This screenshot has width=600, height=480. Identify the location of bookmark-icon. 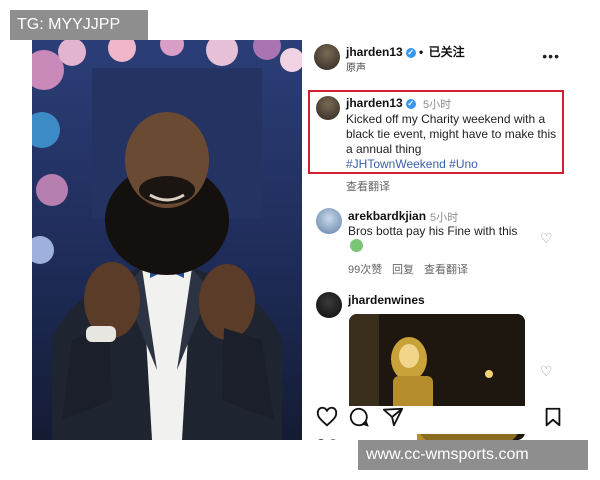
(553, 417).